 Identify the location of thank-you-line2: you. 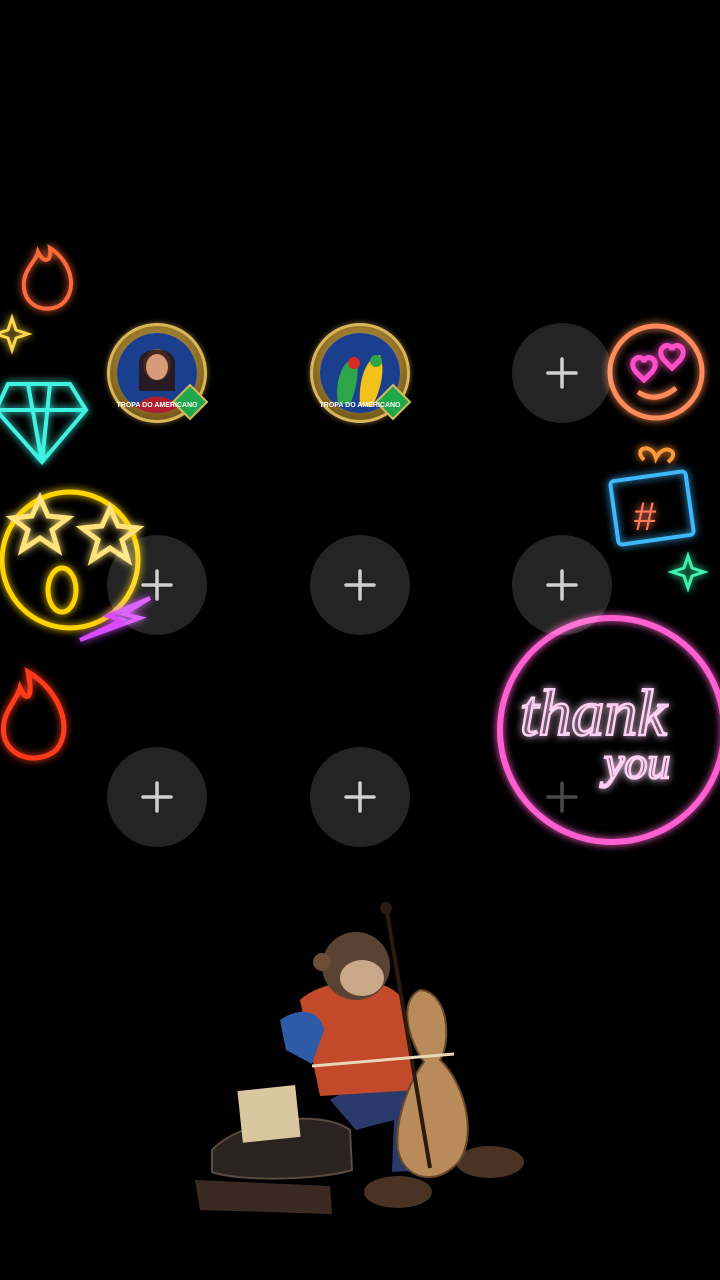
(635, 762).